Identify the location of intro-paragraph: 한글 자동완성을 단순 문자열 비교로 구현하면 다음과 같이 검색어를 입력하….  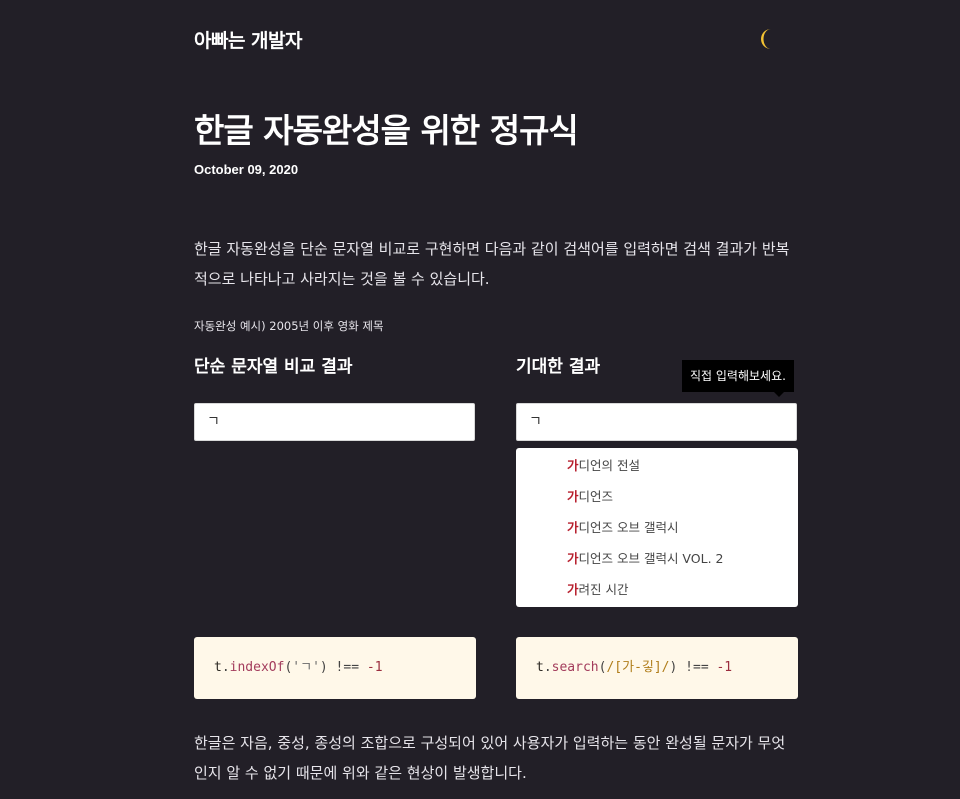
(492, 264).